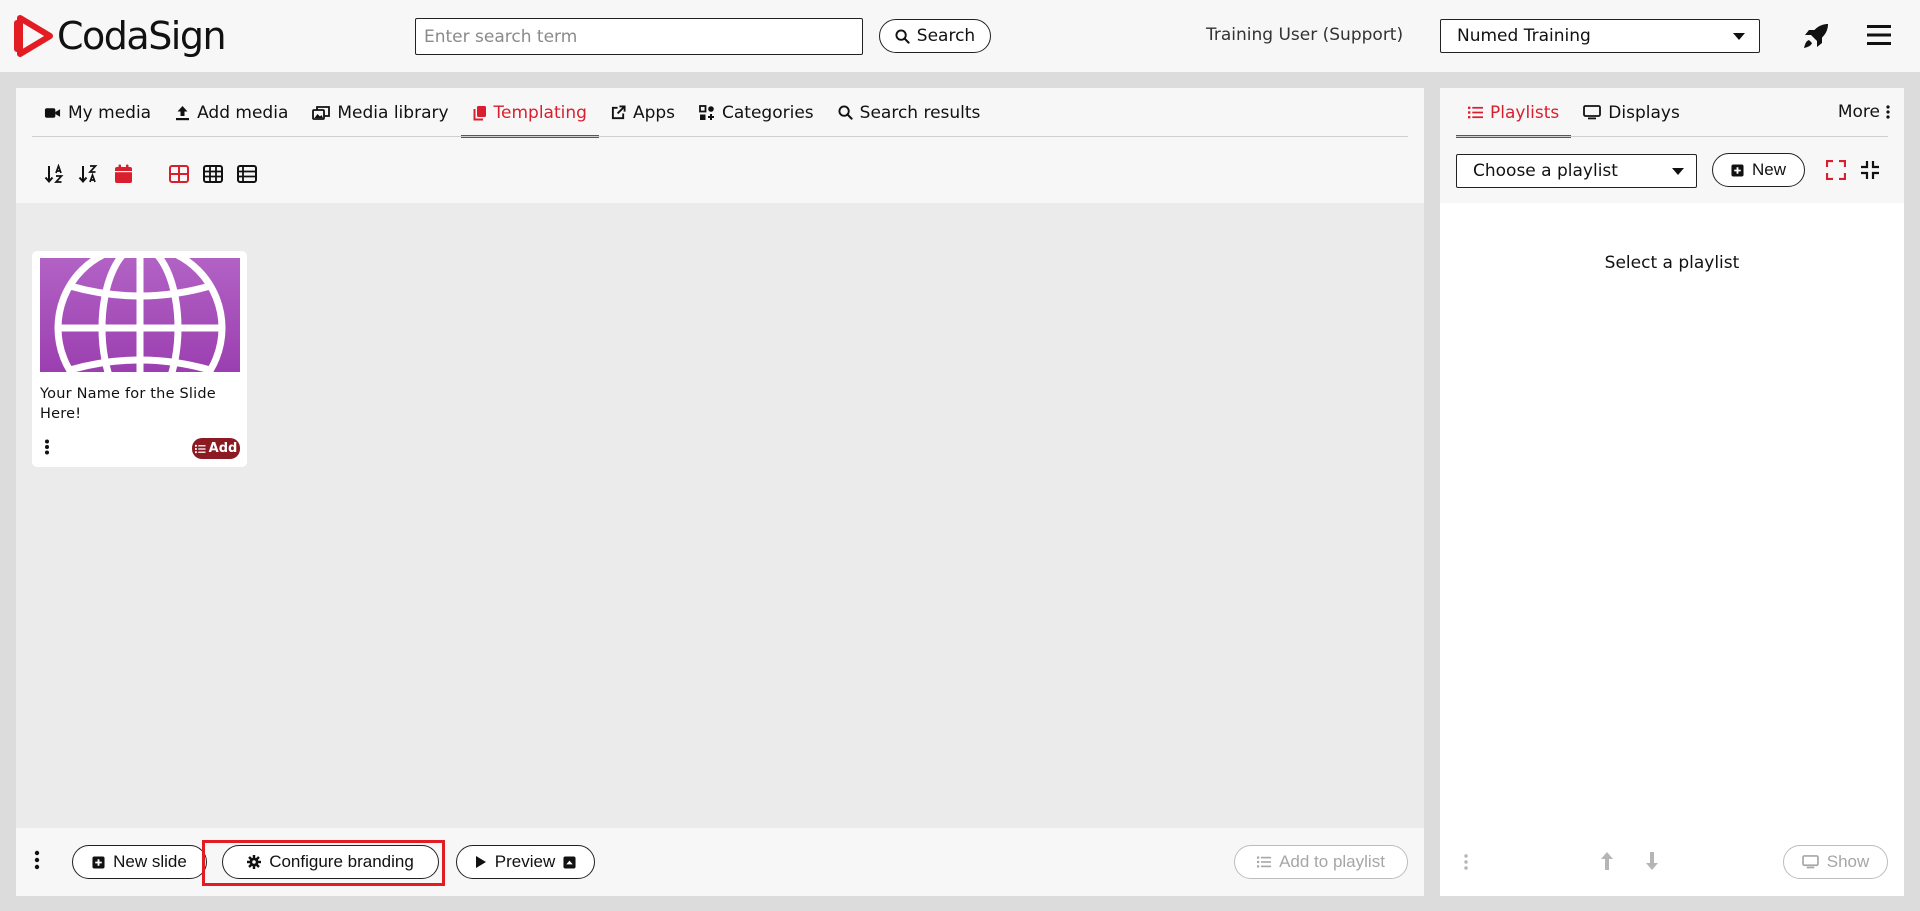 The image size is (1920, 911). I want to click on tab-label: Media library, so click(393, 112).